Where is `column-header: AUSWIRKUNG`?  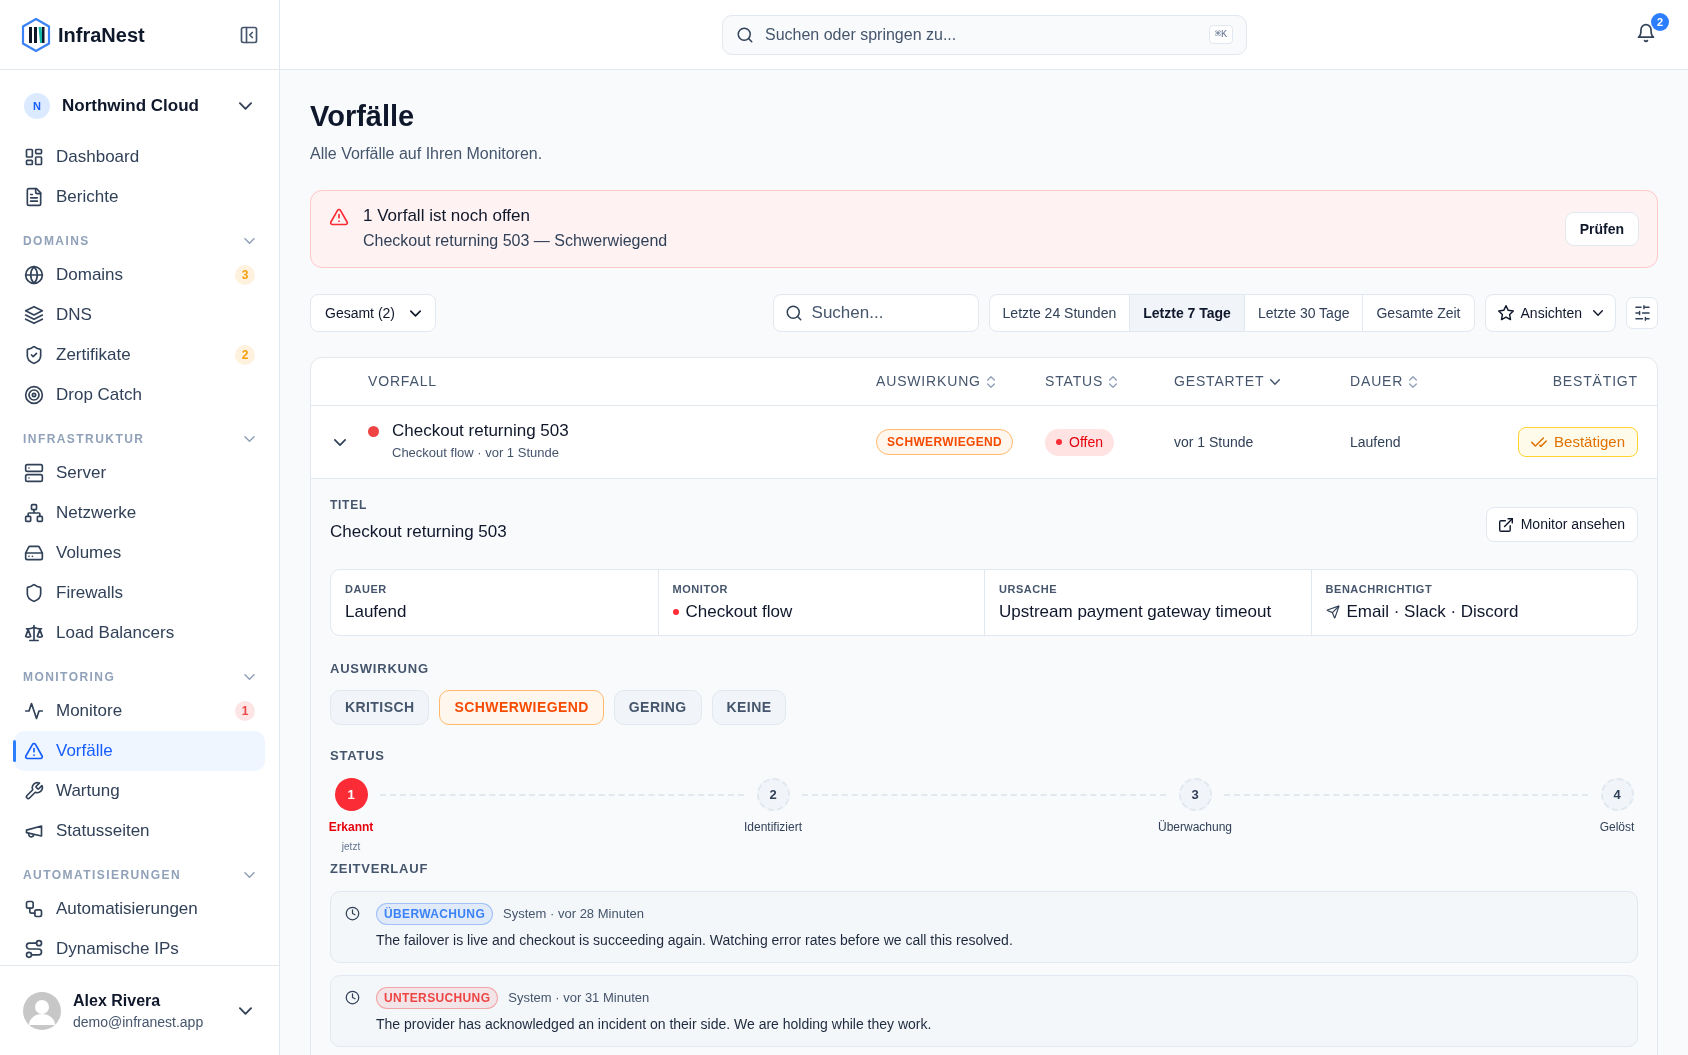
column-header: AUSWIRKUNG is located at coordinates (928, 381).